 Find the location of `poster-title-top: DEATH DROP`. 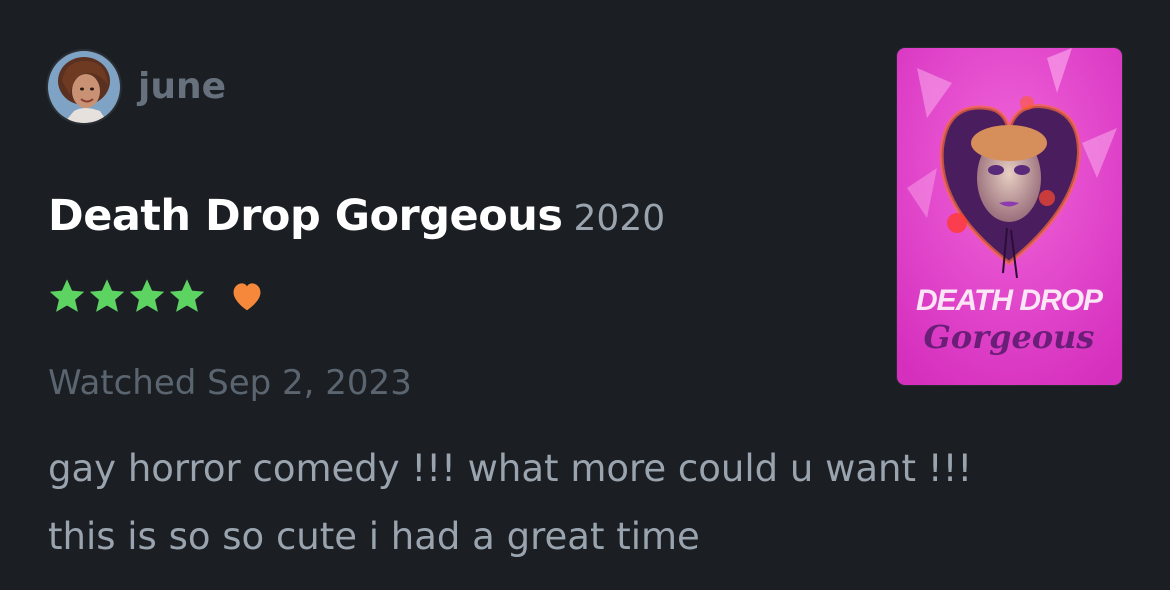

poster-title-top: DEATH DROP is located at coordinates (1010, 300).